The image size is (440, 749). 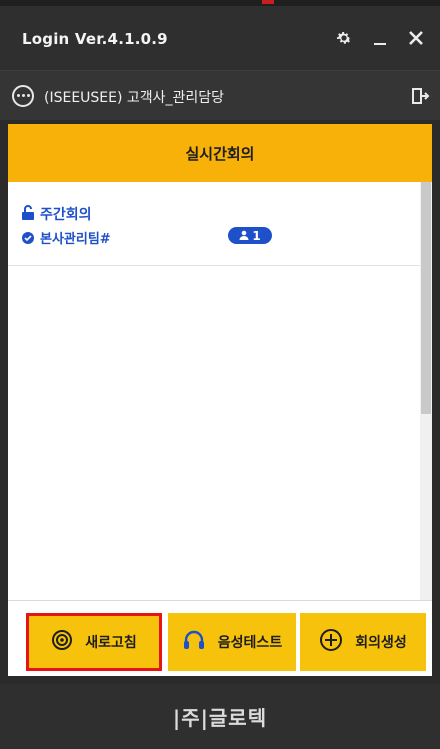 I want to click on close-icon, so click(x=416, y=38).